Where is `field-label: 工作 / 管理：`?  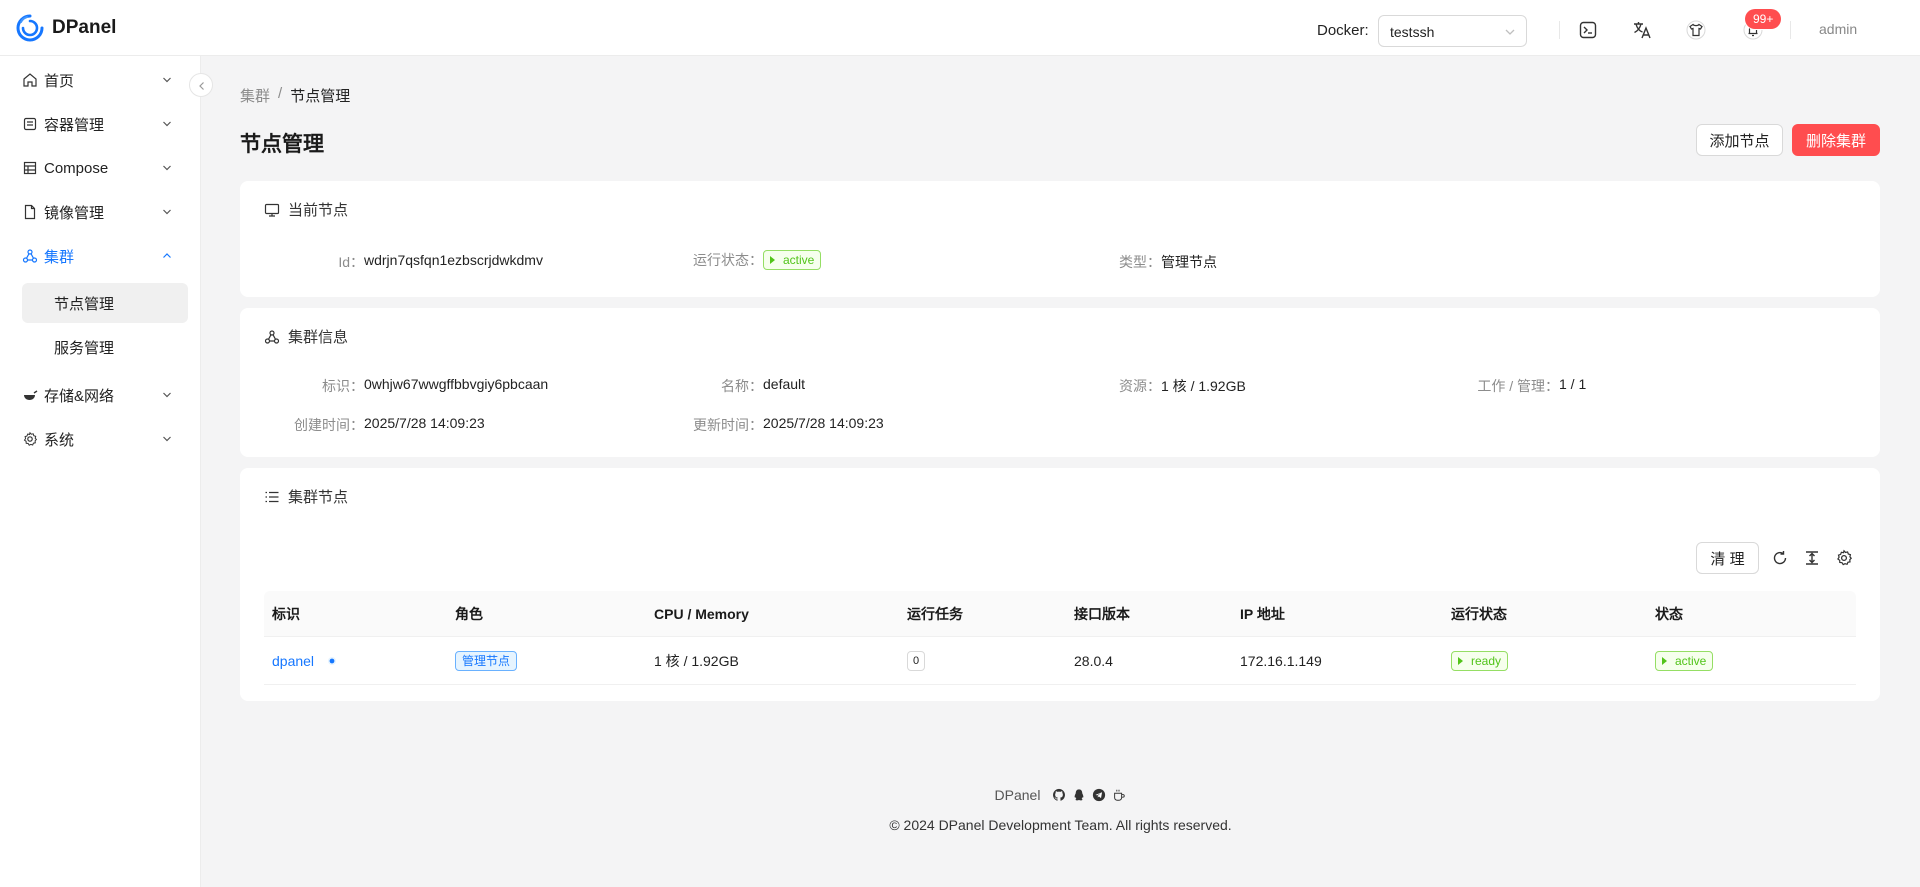 field-label: 工作 / 管理： is located at coordinates (1518, 386).